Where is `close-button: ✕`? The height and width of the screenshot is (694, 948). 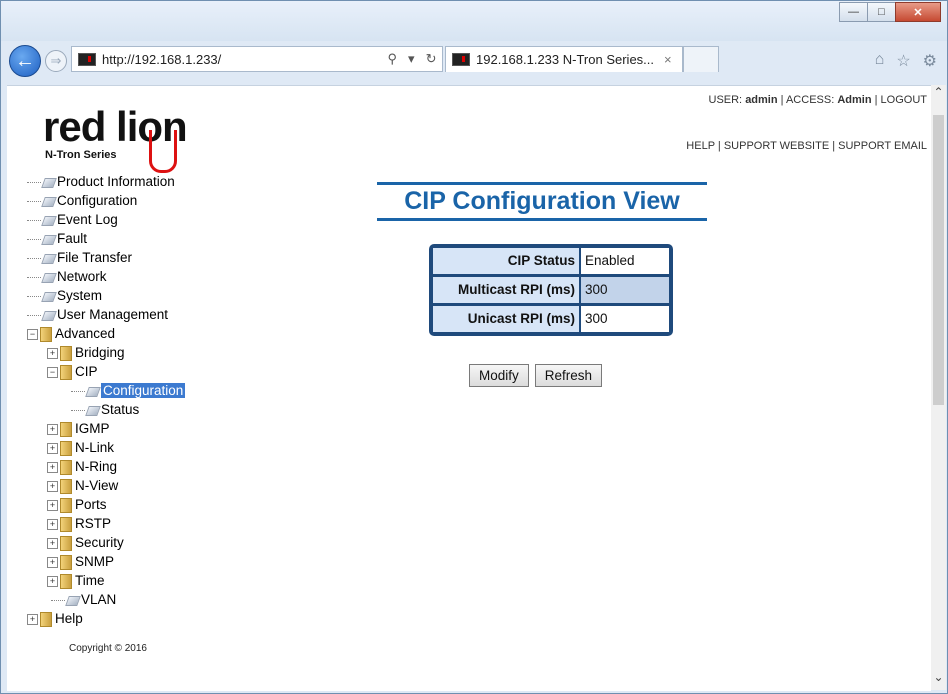
close-button: ✕ is located at coordinates (918, 12).